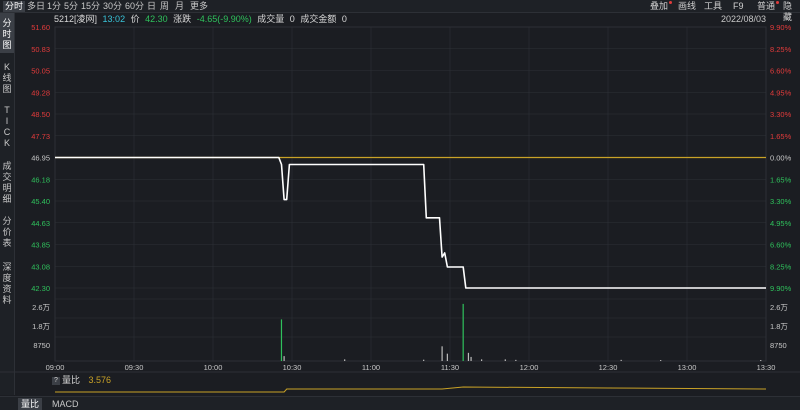 The width and height of the screenshot is (800, 410). I want to click on volume-ratio-line, so click(411, 389).